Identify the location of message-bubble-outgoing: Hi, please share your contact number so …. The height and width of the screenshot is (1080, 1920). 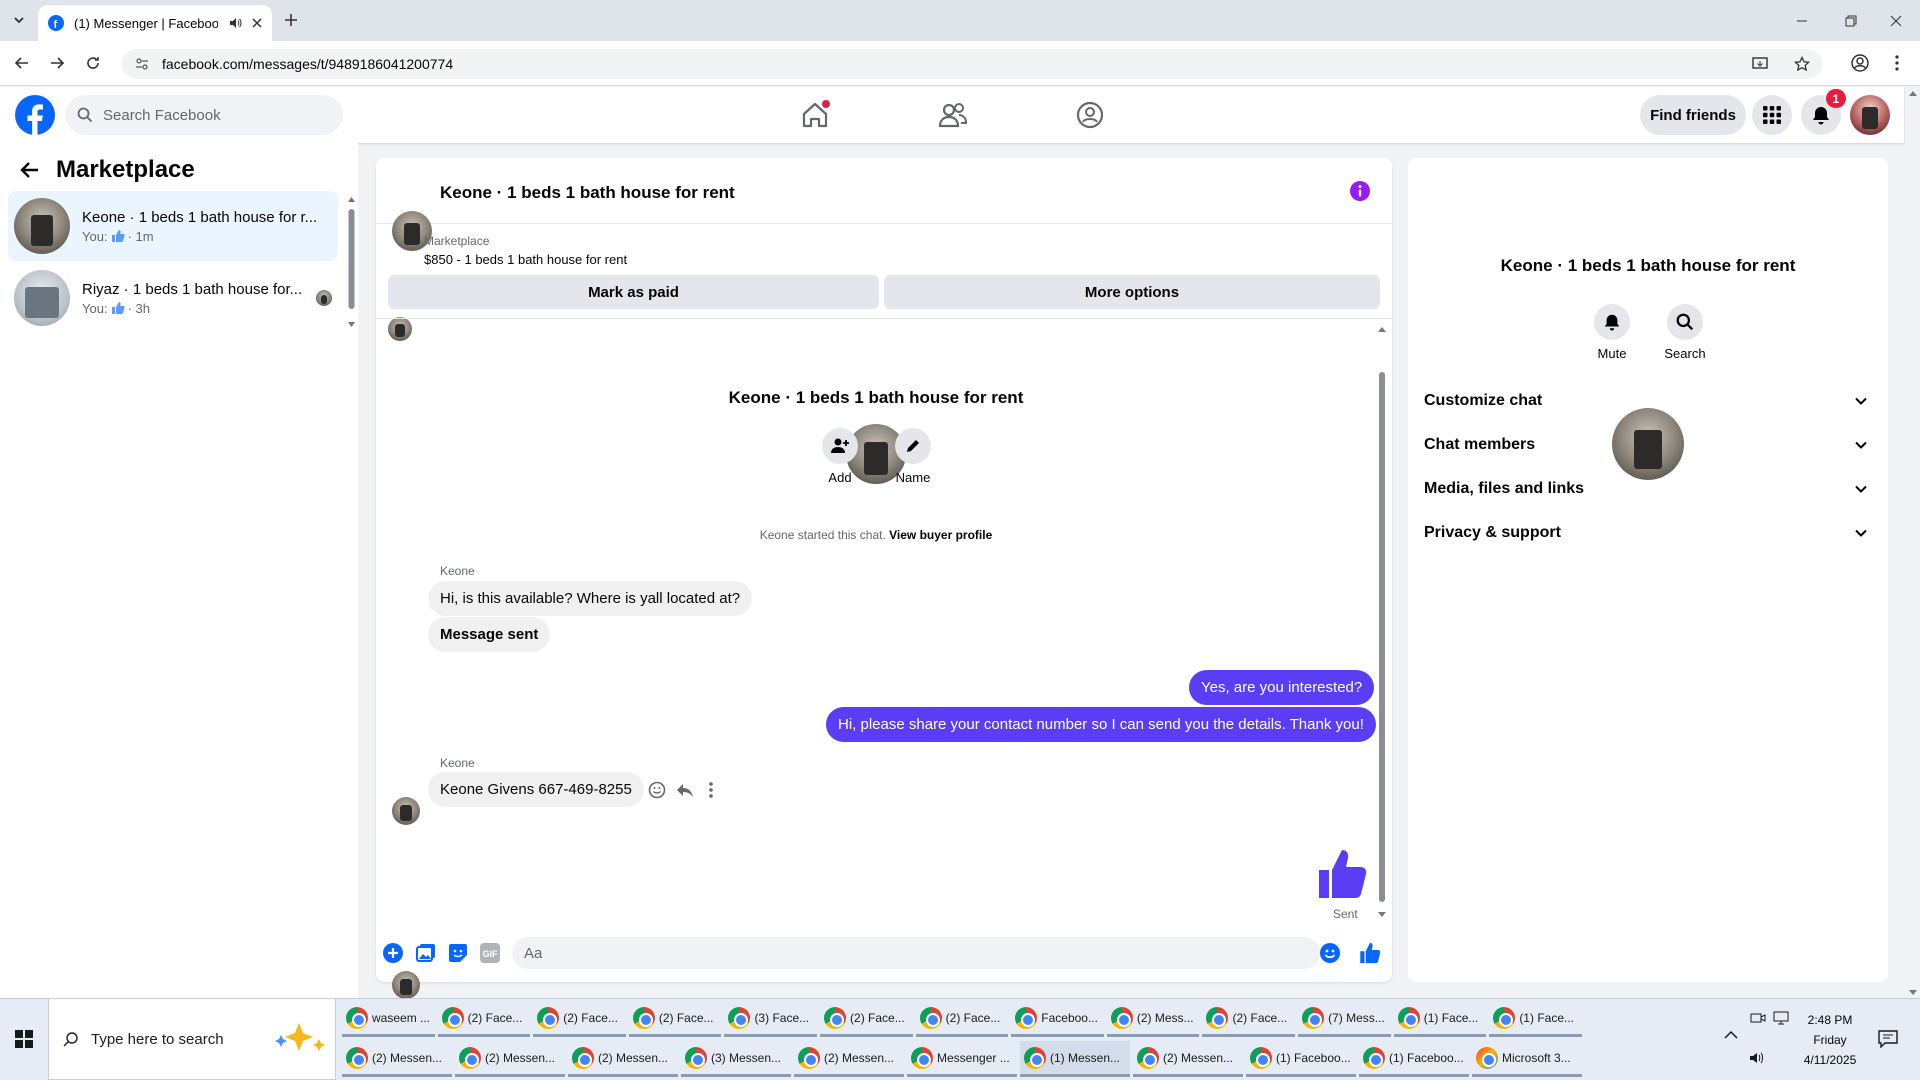
(1101, 724).